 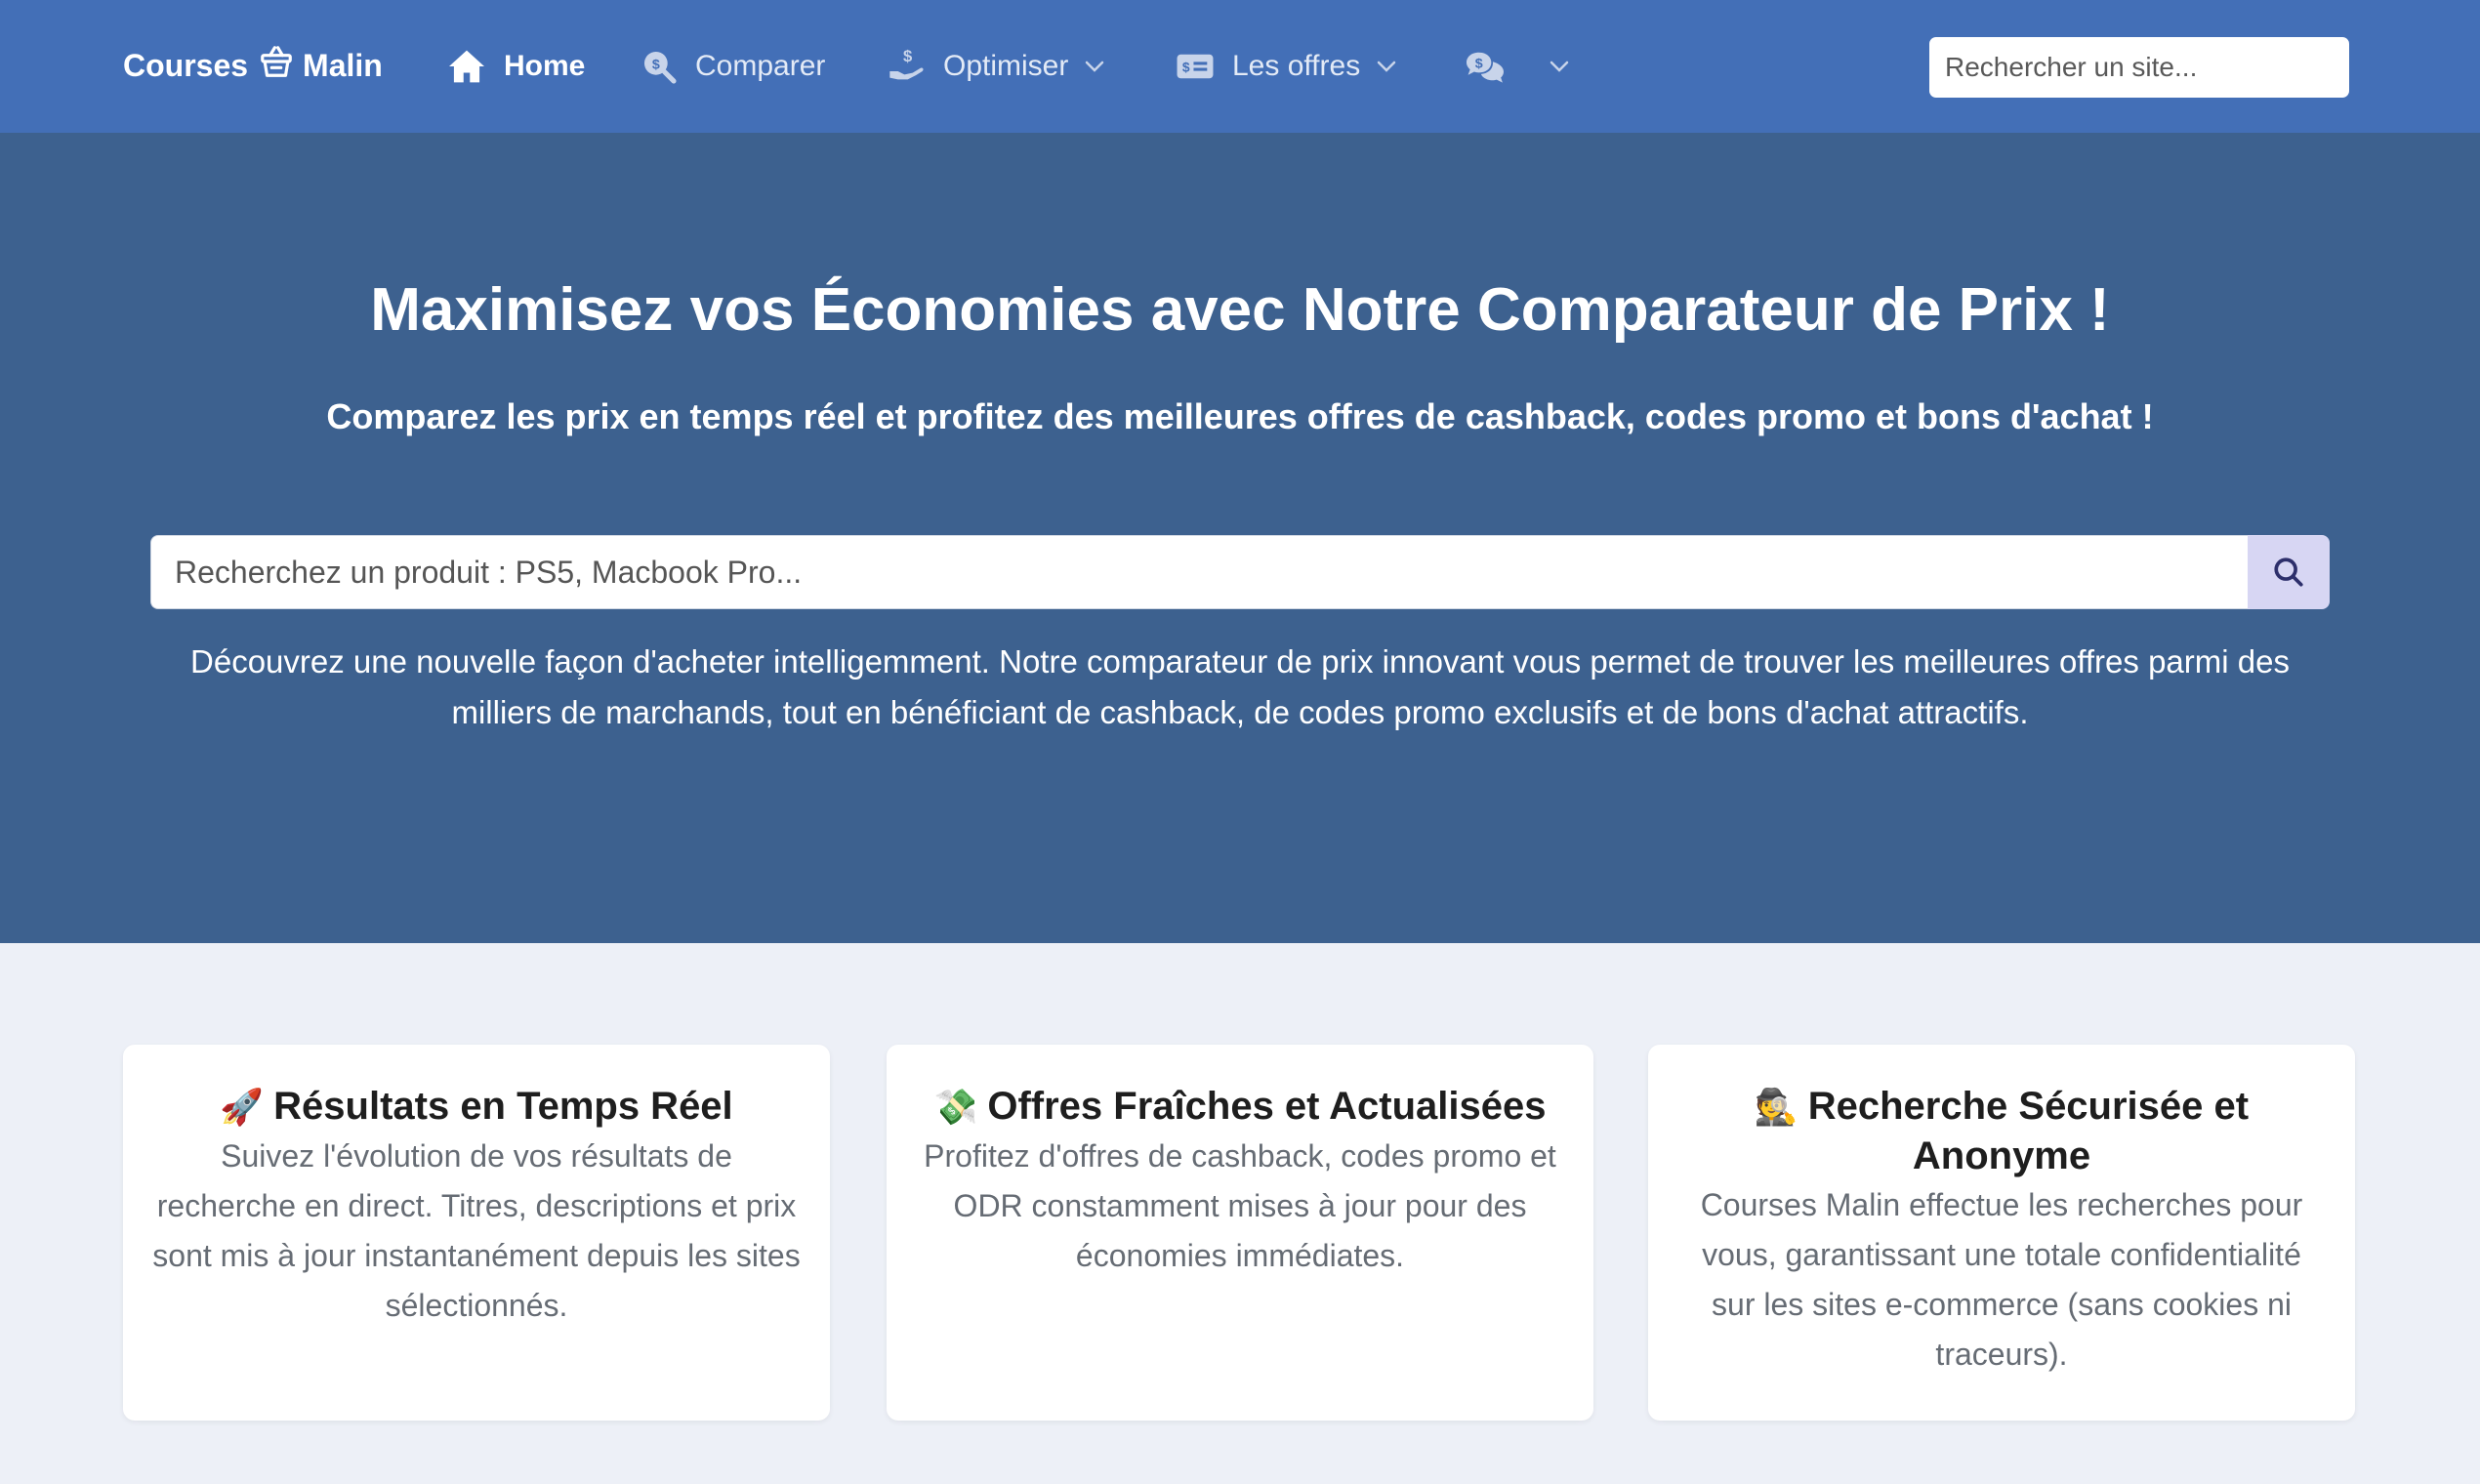 What do you see at coordinates (1776, 1107) in the screenshot?
I see `detective-icon: 🕵️` at bounding box center [1776, 1107].